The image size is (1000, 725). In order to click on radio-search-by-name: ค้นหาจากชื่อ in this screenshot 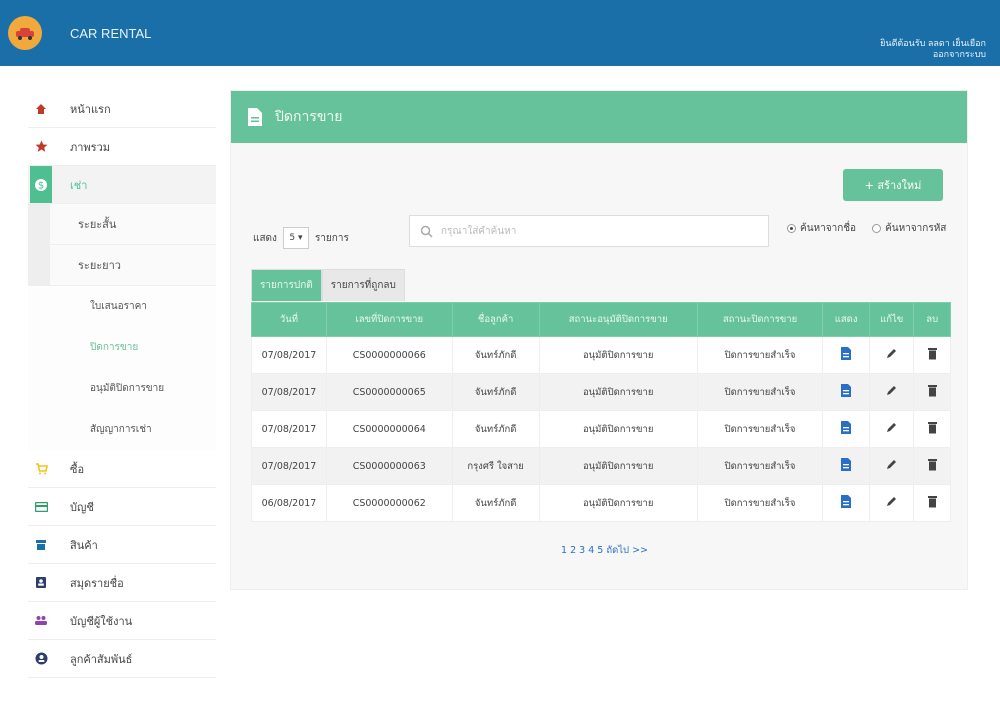, I will do `click(821, 228)`.